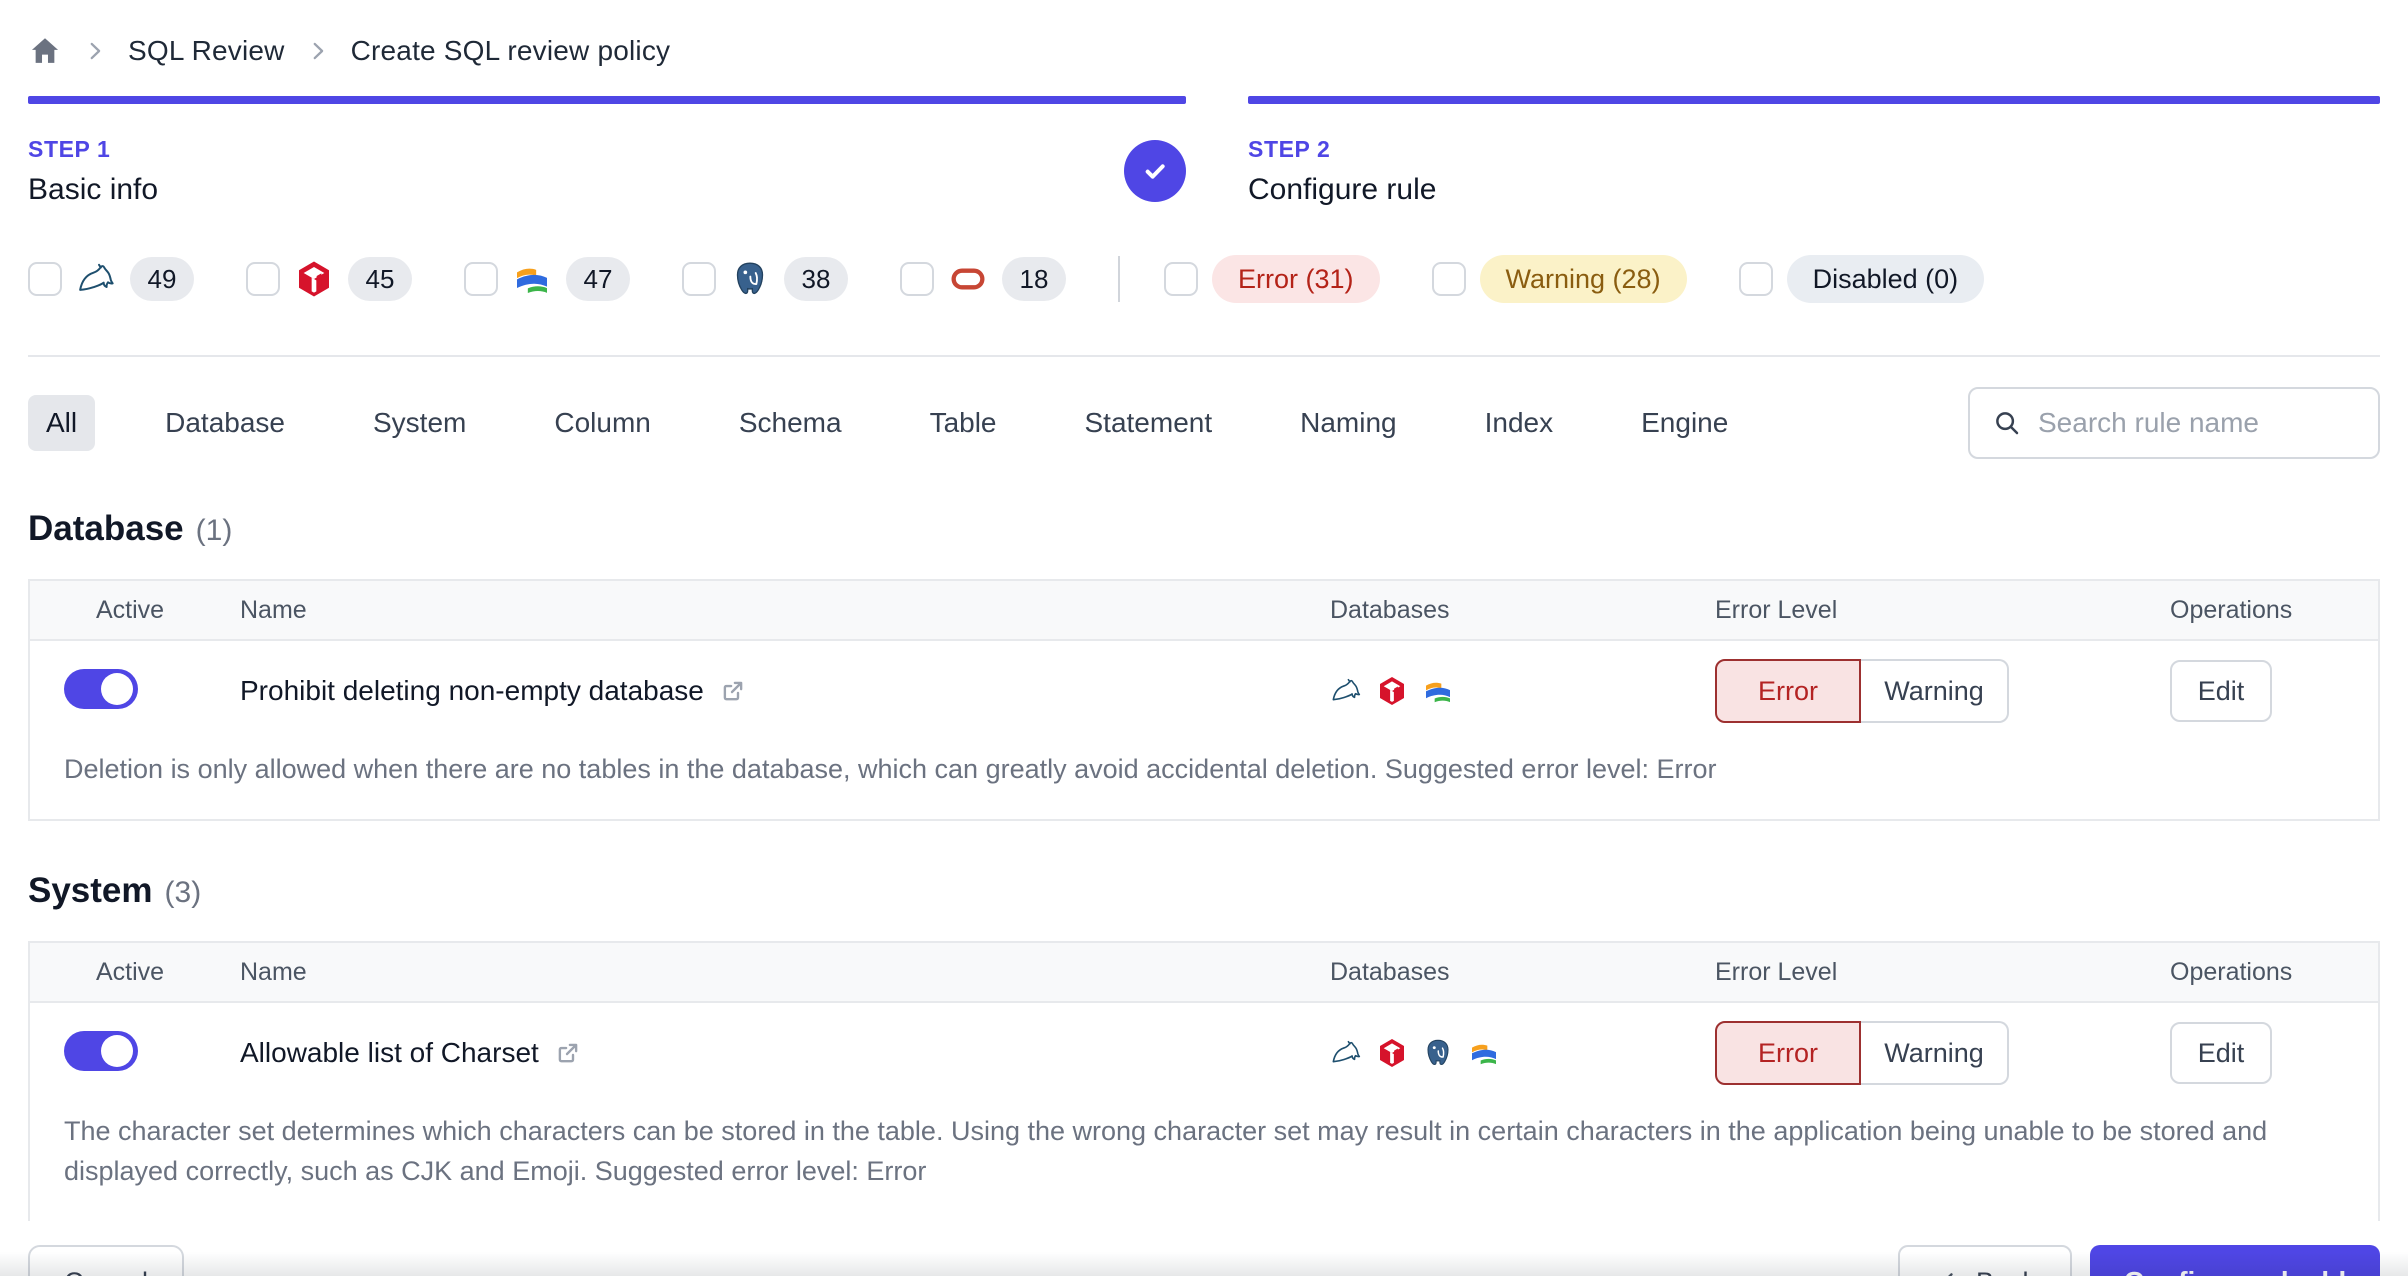 The width and height of the screenshot is (2408, 1276). Describe the element at coordinates (510, 50) in the screenshot. I see `breadcrumb-current-page: Create SQL review policy` at that location.